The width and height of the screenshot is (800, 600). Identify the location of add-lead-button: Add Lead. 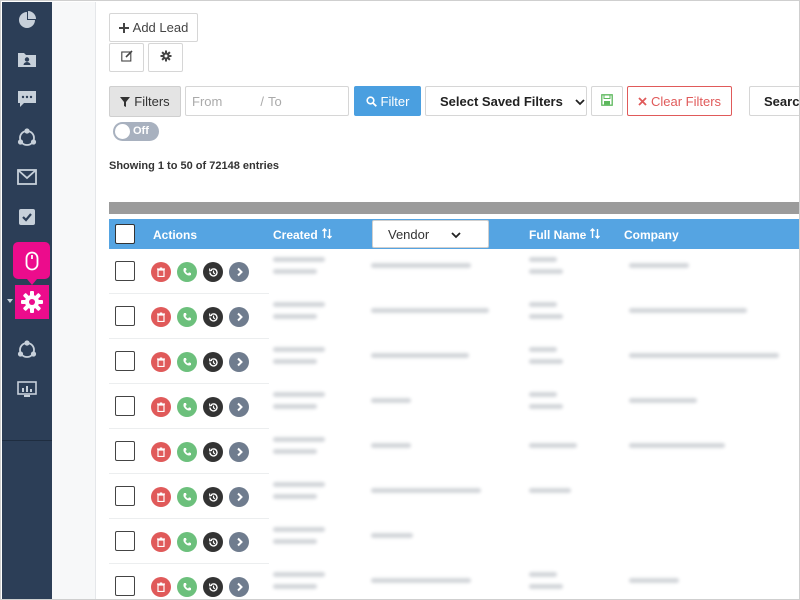
(153, 27).